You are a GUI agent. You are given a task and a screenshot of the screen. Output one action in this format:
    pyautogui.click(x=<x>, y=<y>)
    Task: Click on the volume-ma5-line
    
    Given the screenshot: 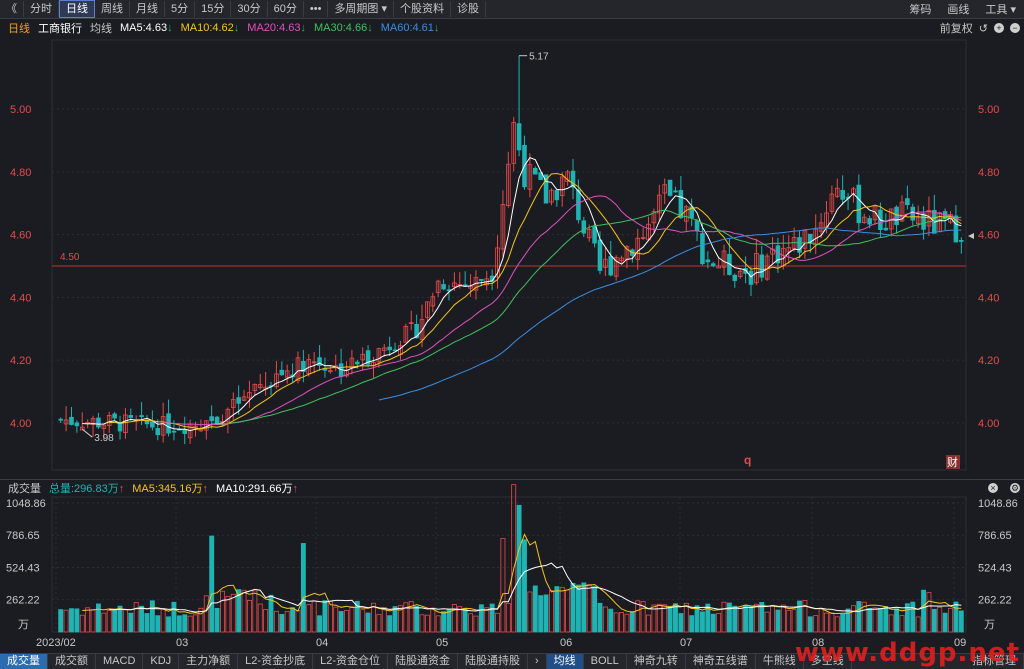 What is the action you would take?
    pyautogui.click(x=522, y=574)
    